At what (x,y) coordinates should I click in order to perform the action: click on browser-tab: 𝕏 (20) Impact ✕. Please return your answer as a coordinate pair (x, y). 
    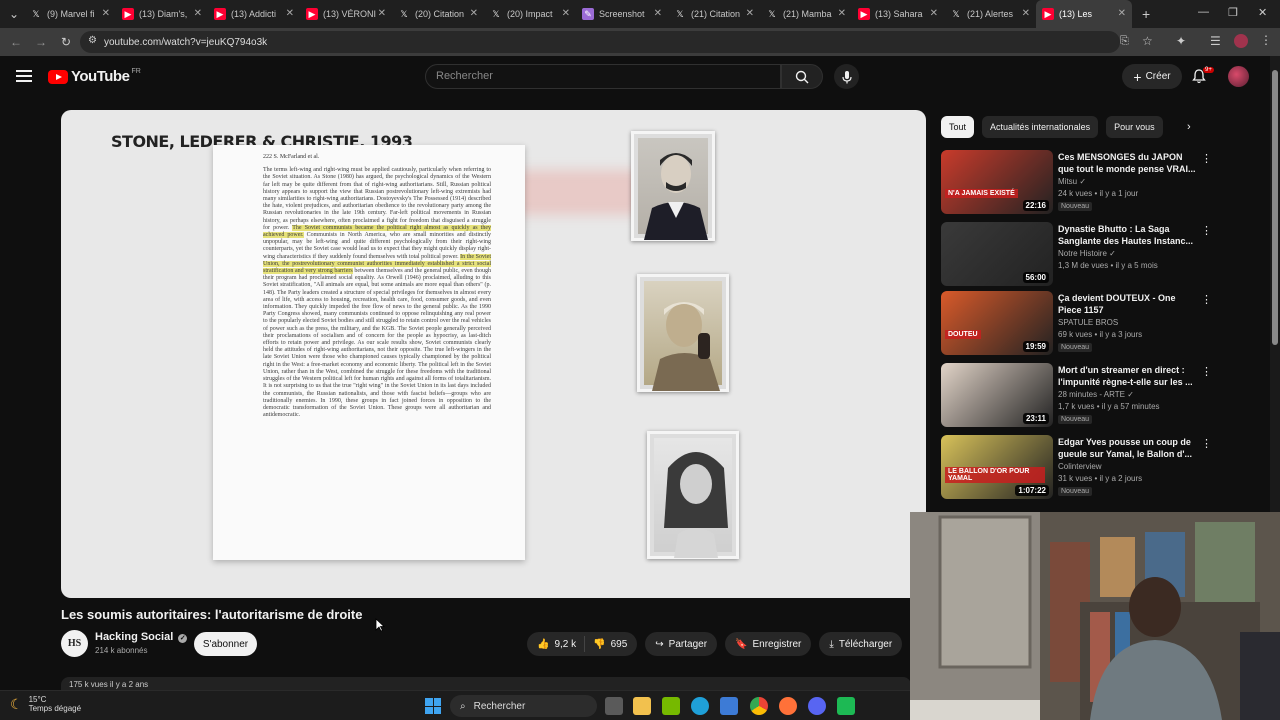
    Looking at the image, I should click on (530, 14).